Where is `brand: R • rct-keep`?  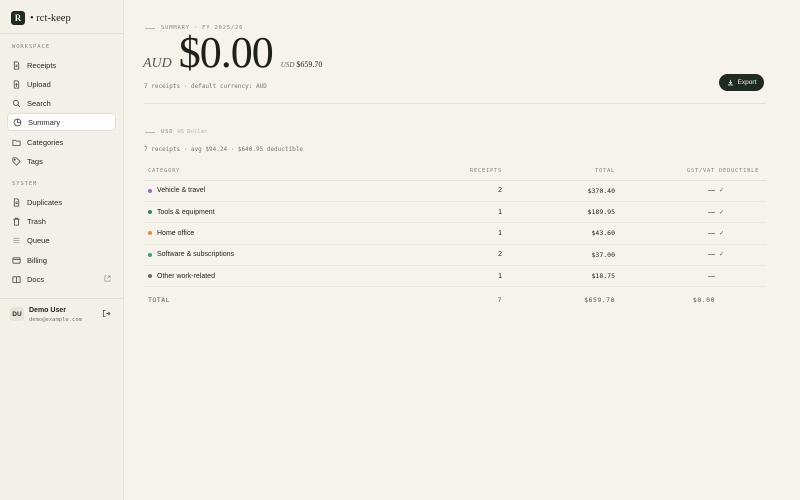
brand: R • rct-keep is located at coordinates (41, 18).